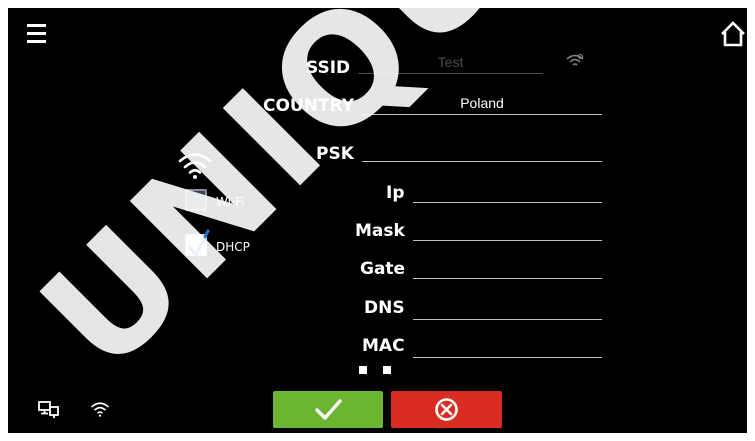  I want to click on confirm-button, so click(328, 409).